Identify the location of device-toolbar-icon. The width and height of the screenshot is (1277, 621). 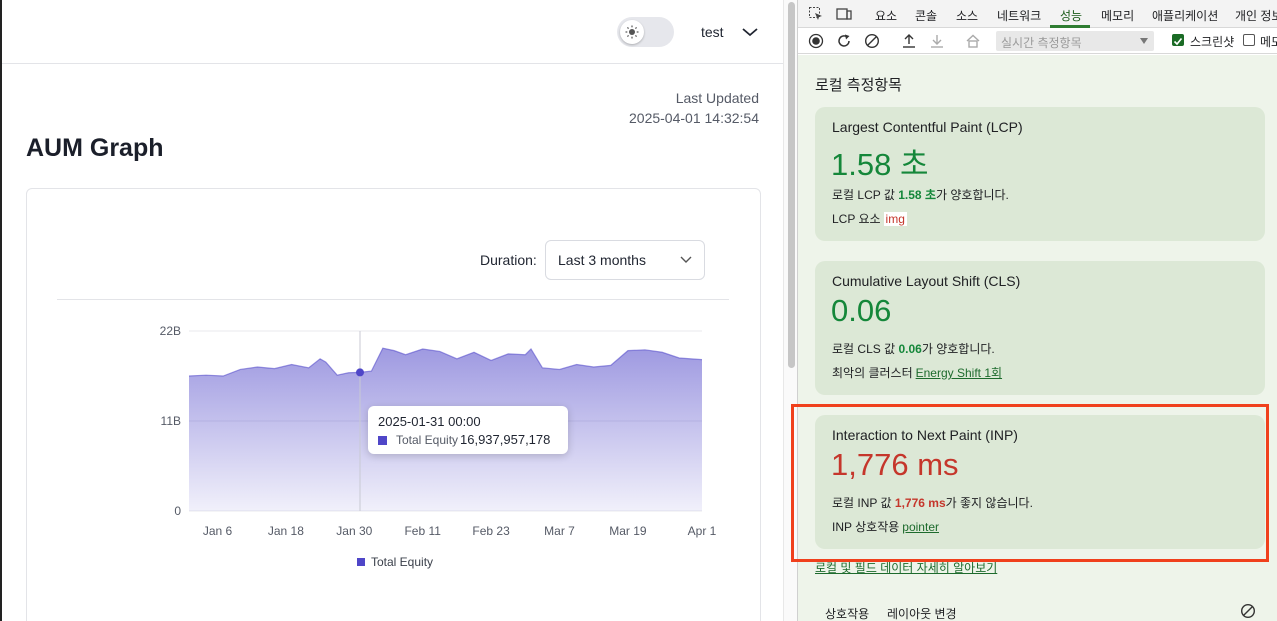
(844, 14).